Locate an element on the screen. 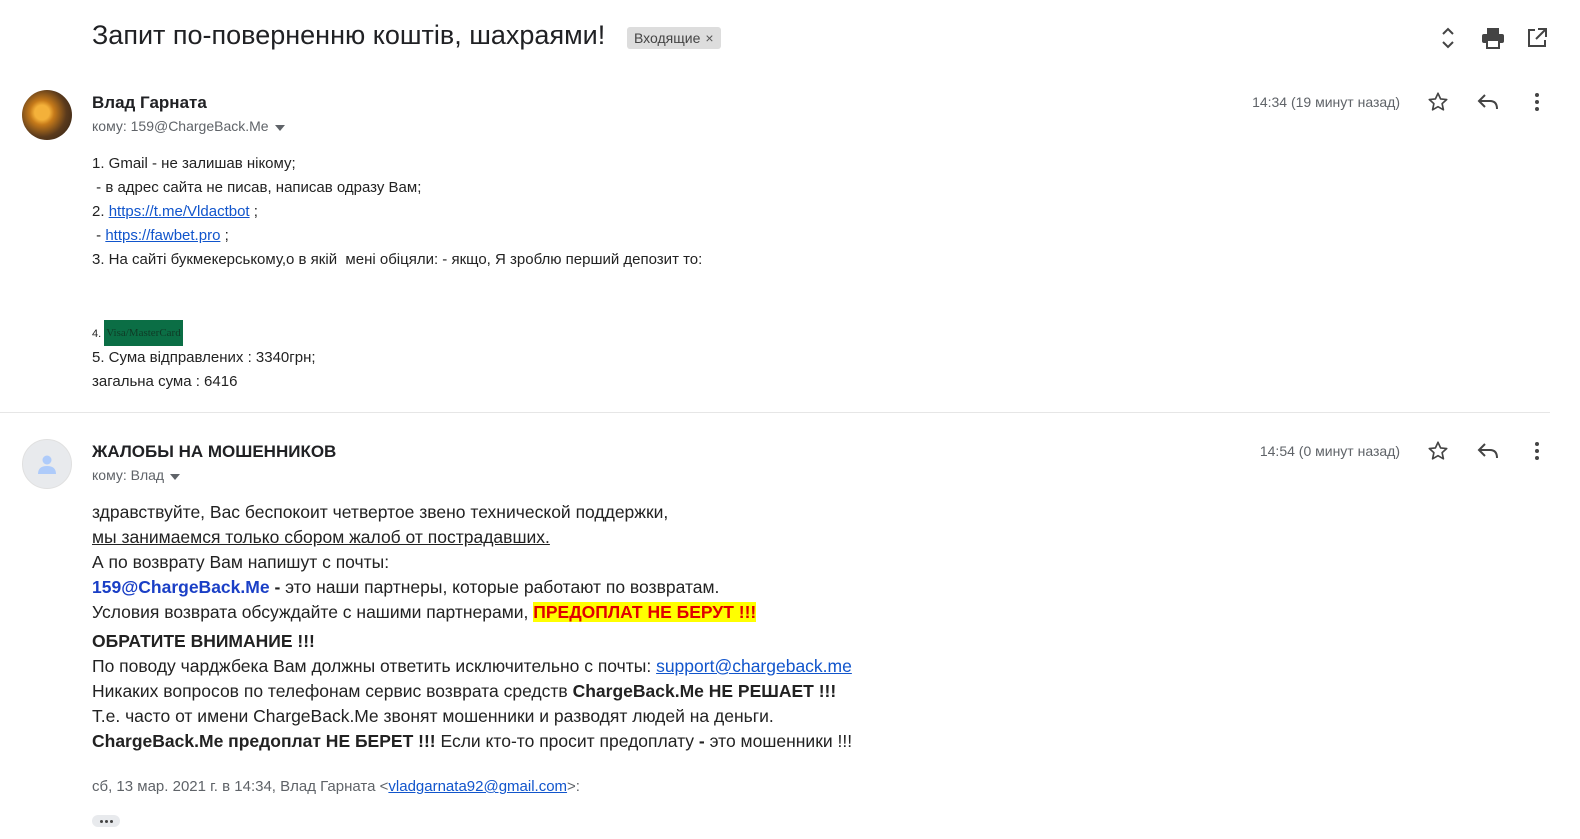  body-line: 4. Visa/MasterCard is located at coordinates (397, 333).